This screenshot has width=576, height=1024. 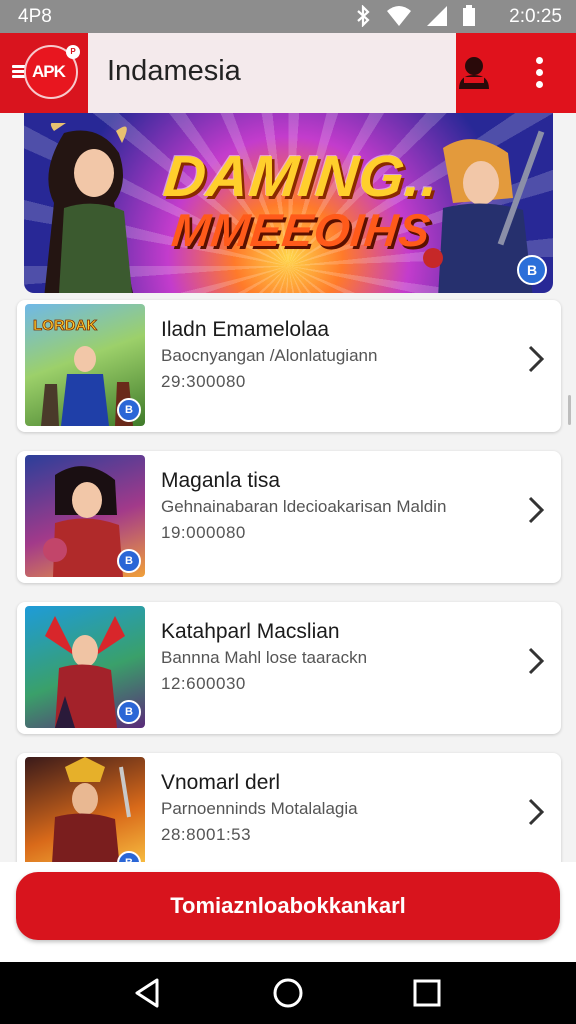 What do you see at coordinates (269, 355) in the screenshot?
I see `game-description: Baocnyangan /Alonlatugiann` at bounding box center [269, 355].